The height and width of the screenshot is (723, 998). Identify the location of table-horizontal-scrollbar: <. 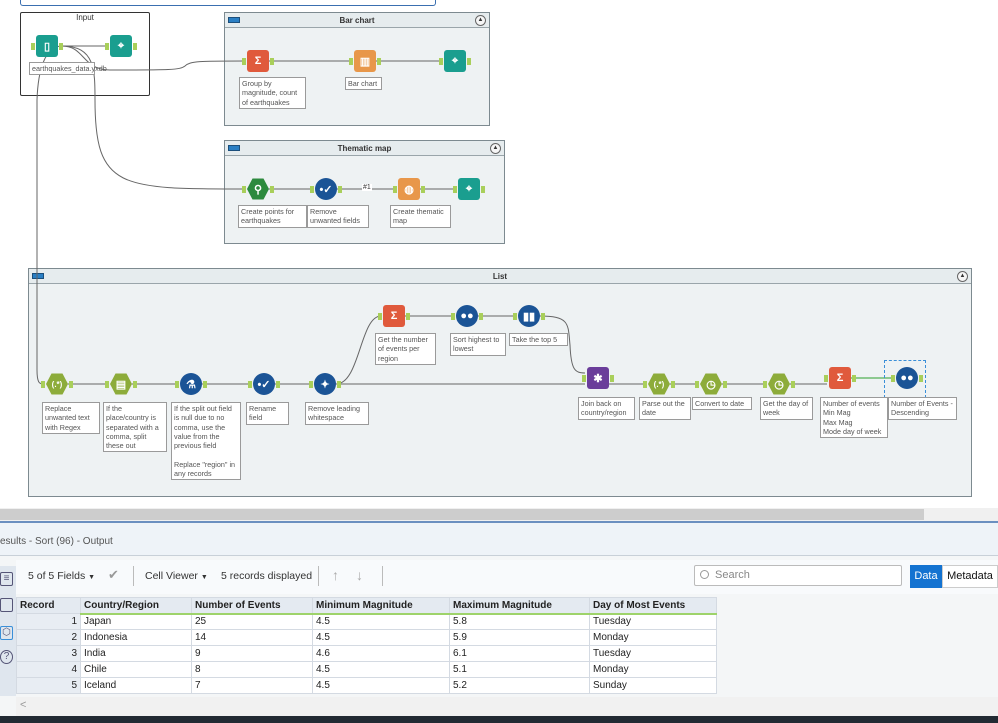
(507, 706).